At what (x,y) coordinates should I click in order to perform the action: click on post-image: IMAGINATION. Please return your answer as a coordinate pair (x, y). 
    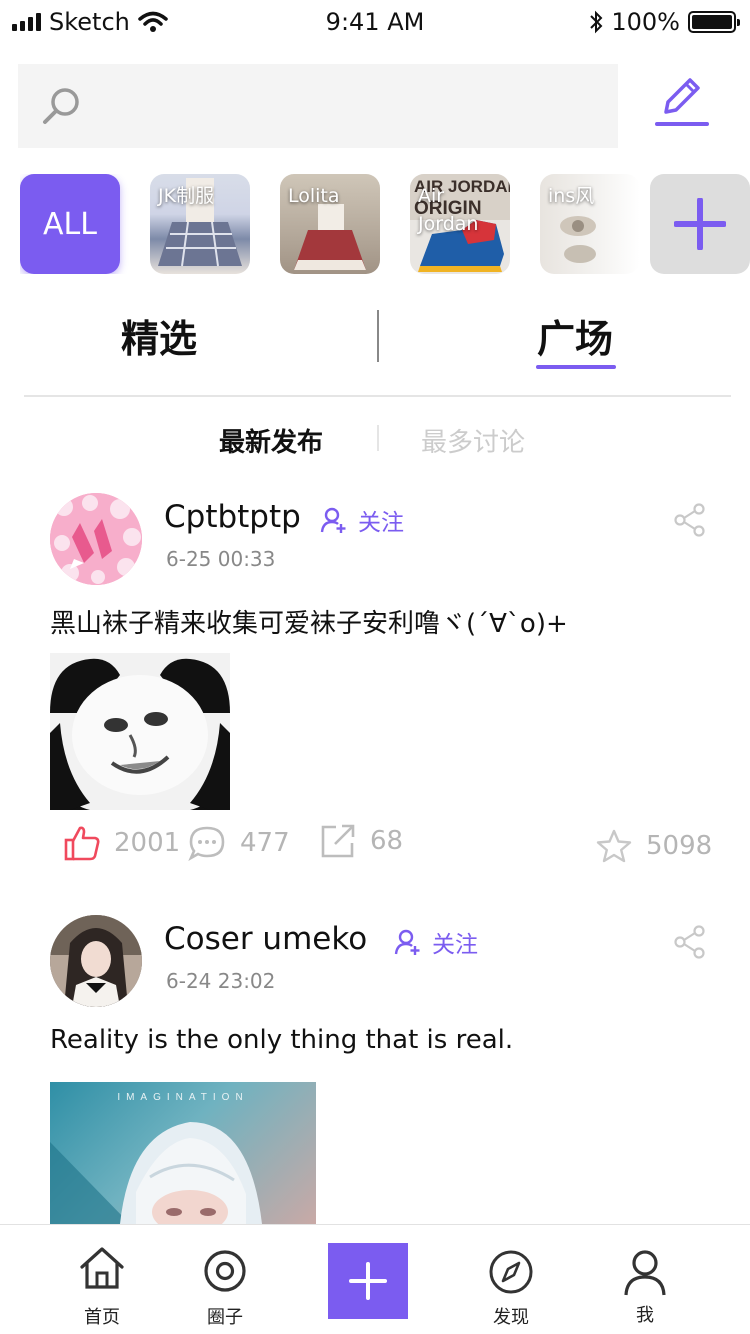
    Looking at the image, I should click on (183, 1153).